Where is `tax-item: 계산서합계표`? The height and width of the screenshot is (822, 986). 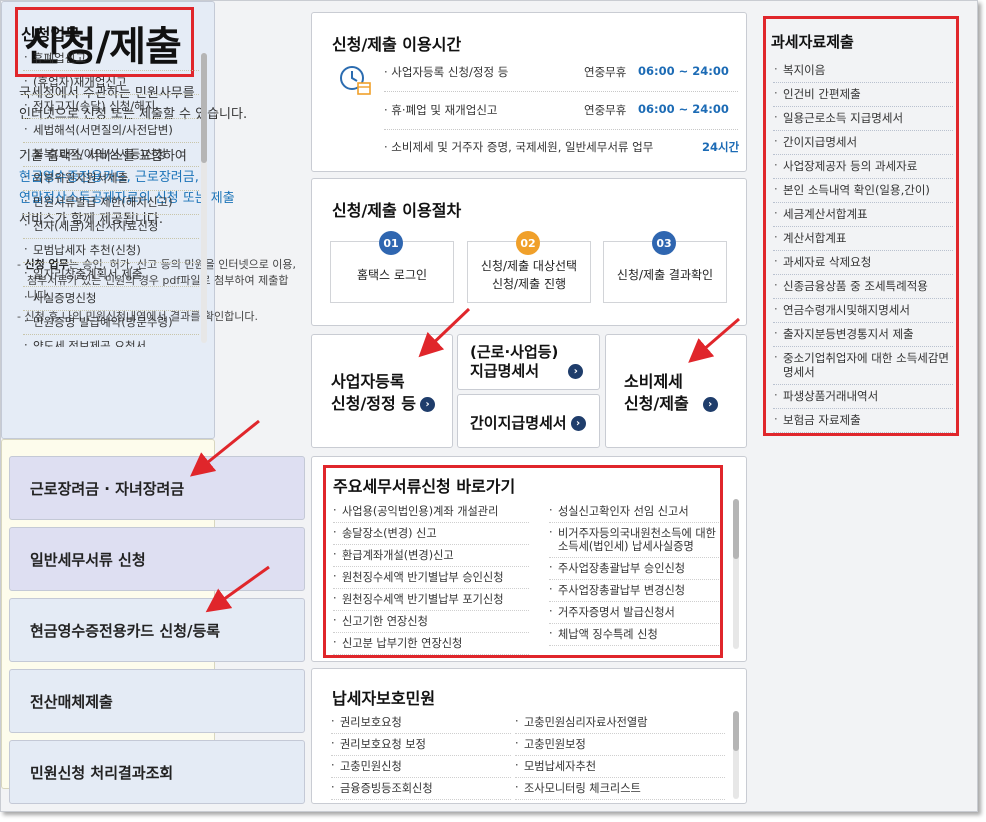
tax-item: 계산서합계표 is located at coordinates (863, 239).